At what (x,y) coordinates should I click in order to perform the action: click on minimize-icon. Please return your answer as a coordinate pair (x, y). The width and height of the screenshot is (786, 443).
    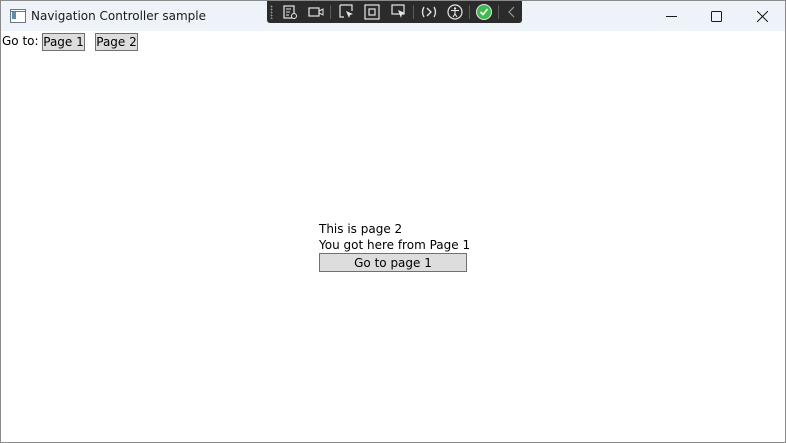
    Looking at the image, I should click on (671, 16).